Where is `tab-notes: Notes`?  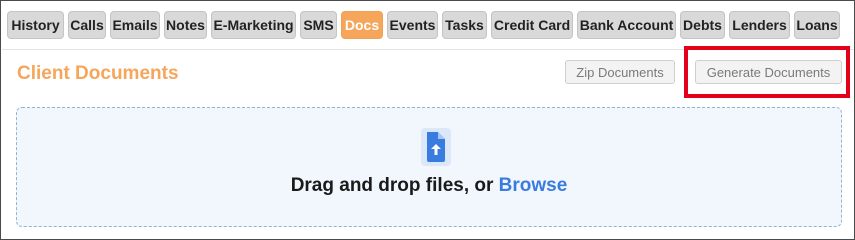
tab-notes: Notes is located at coordinates (185, 25).